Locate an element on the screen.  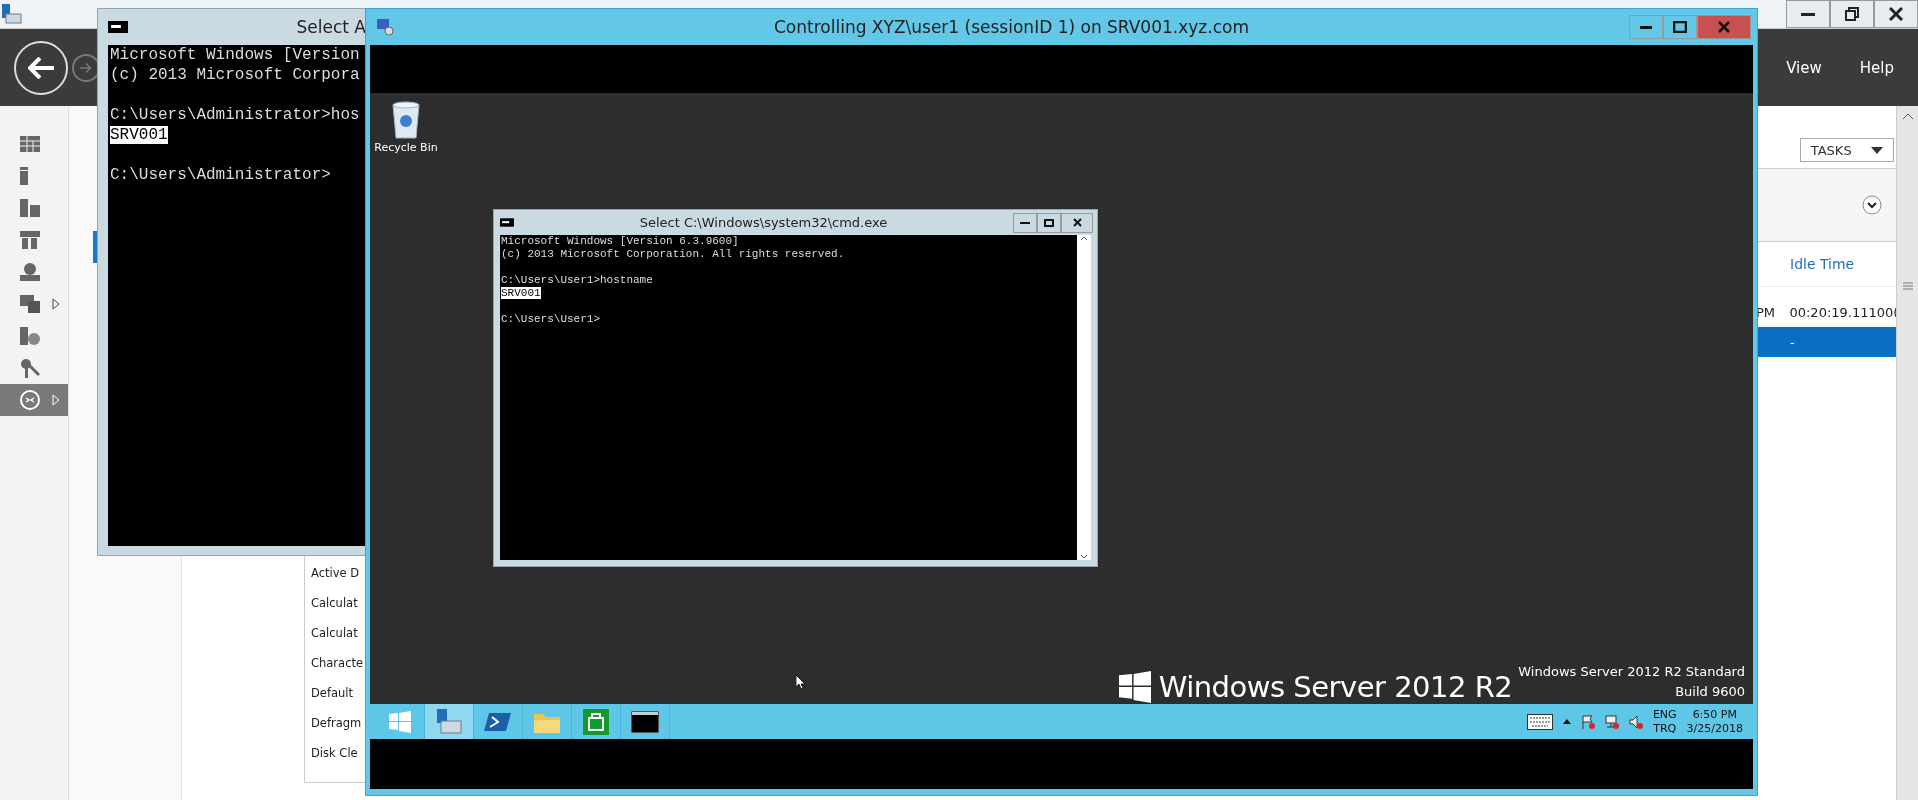
recycle-bin-icon is located at coordinates (406, 120).